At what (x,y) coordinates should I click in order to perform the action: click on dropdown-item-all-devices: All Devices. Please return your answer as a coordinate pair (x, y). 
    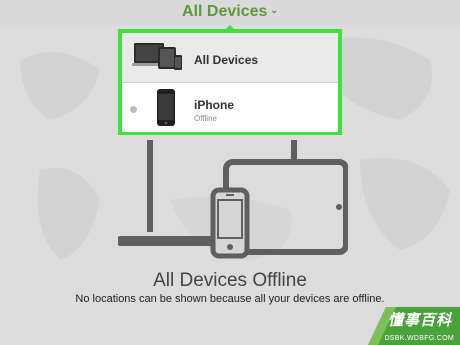
    Looking at the image, I should click on (230, 58).